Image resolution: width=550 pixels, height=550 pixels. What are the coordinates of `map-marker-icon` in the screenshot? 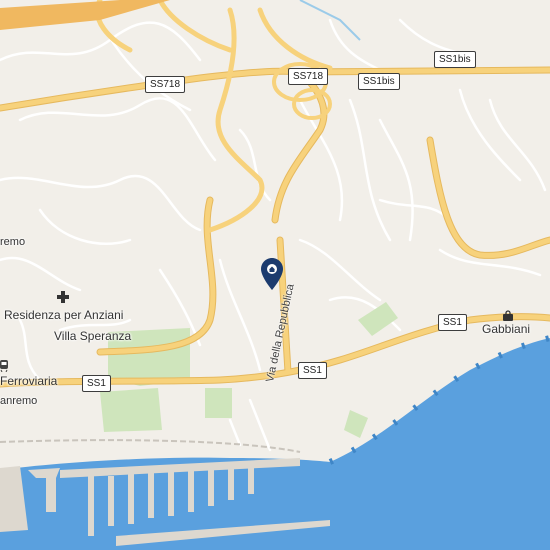 It's located at (272, 276).